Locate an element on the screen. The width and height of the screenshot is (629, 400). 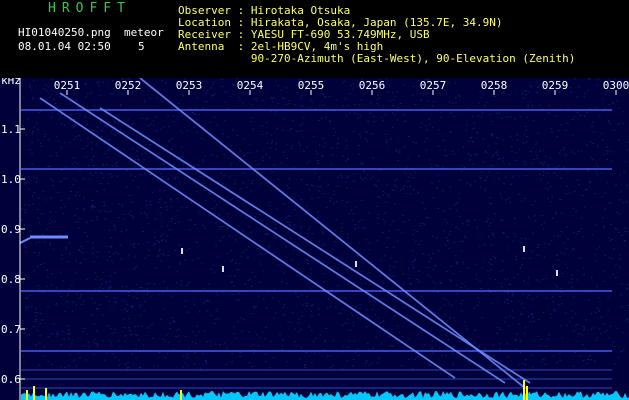
time-tick-label: 0256 is located at coordinates (372, 85).